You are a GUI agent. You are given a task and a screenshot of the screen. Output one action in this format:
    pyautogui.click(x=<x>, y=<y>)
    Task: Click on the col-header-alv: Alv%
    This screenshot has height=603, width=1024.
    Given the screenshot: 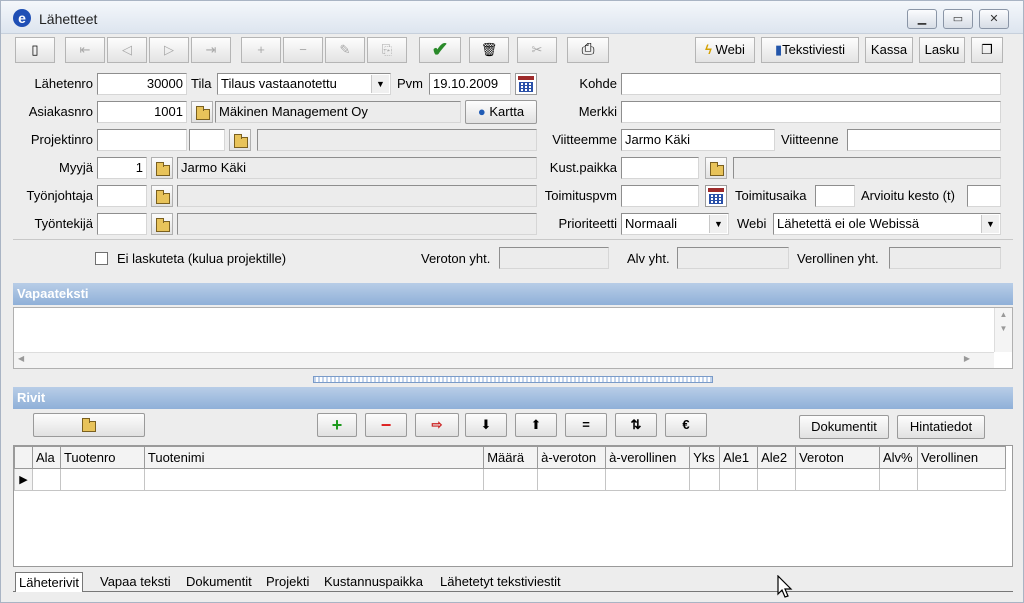 What is the action you would take?
    pyautogui.click(x=898, y=457)
    